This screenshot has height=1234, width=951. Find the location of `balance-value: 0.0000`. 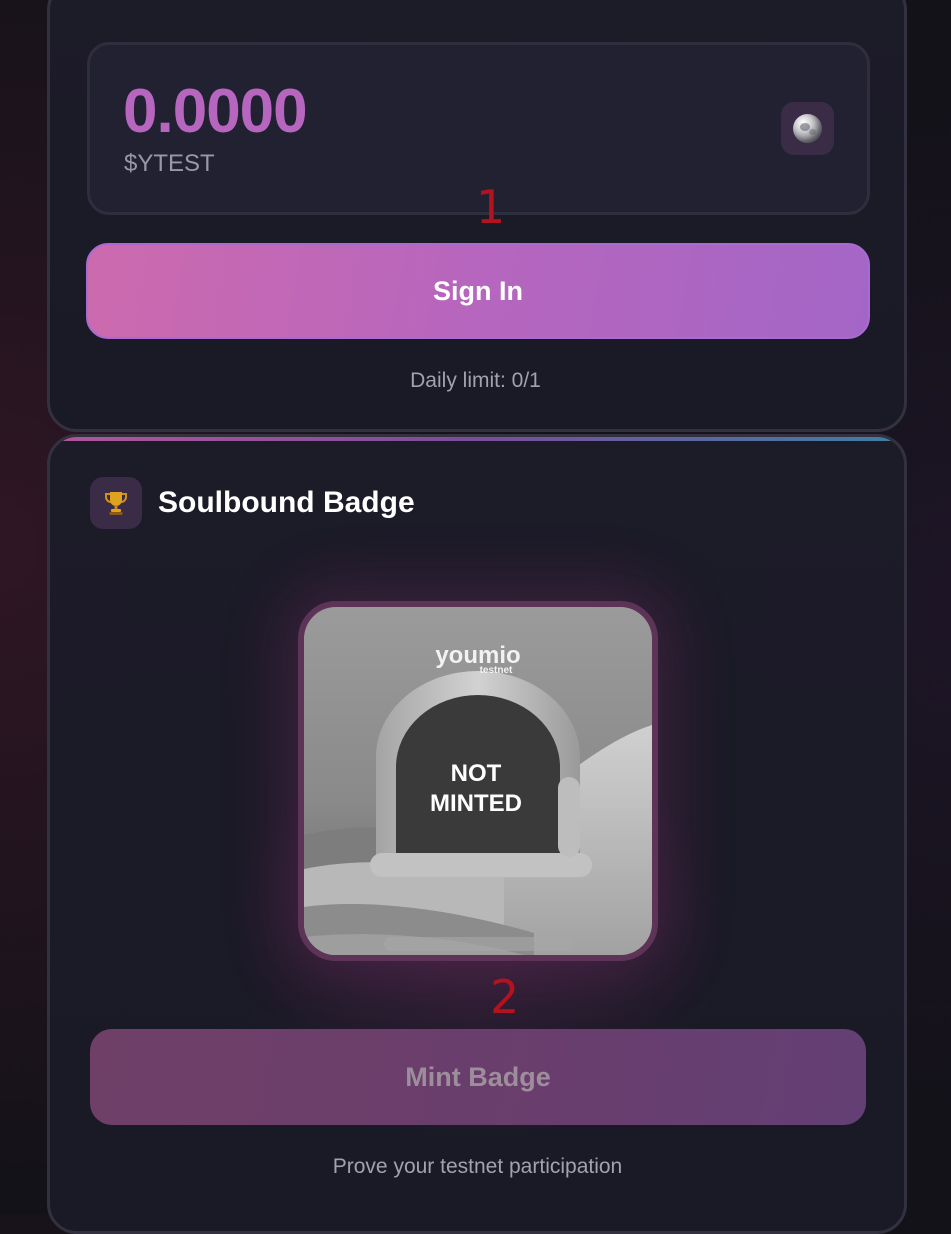

balance-value: 0.0000 is located at coordinates (215, 111).